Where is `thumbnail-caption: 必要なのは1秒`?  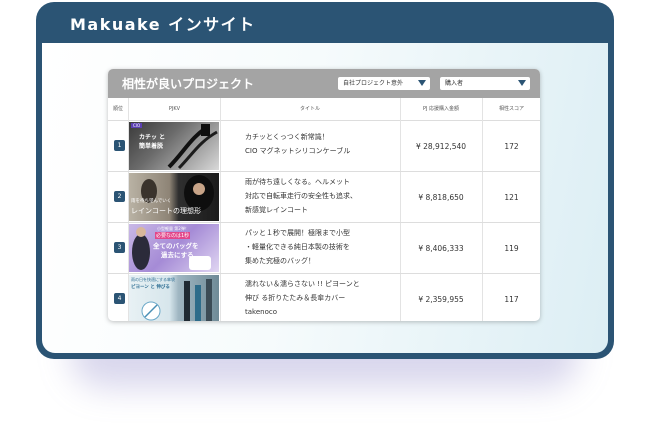 thumbnail-caption: 必要なのは1秒 is located at coordinates (173, 235).